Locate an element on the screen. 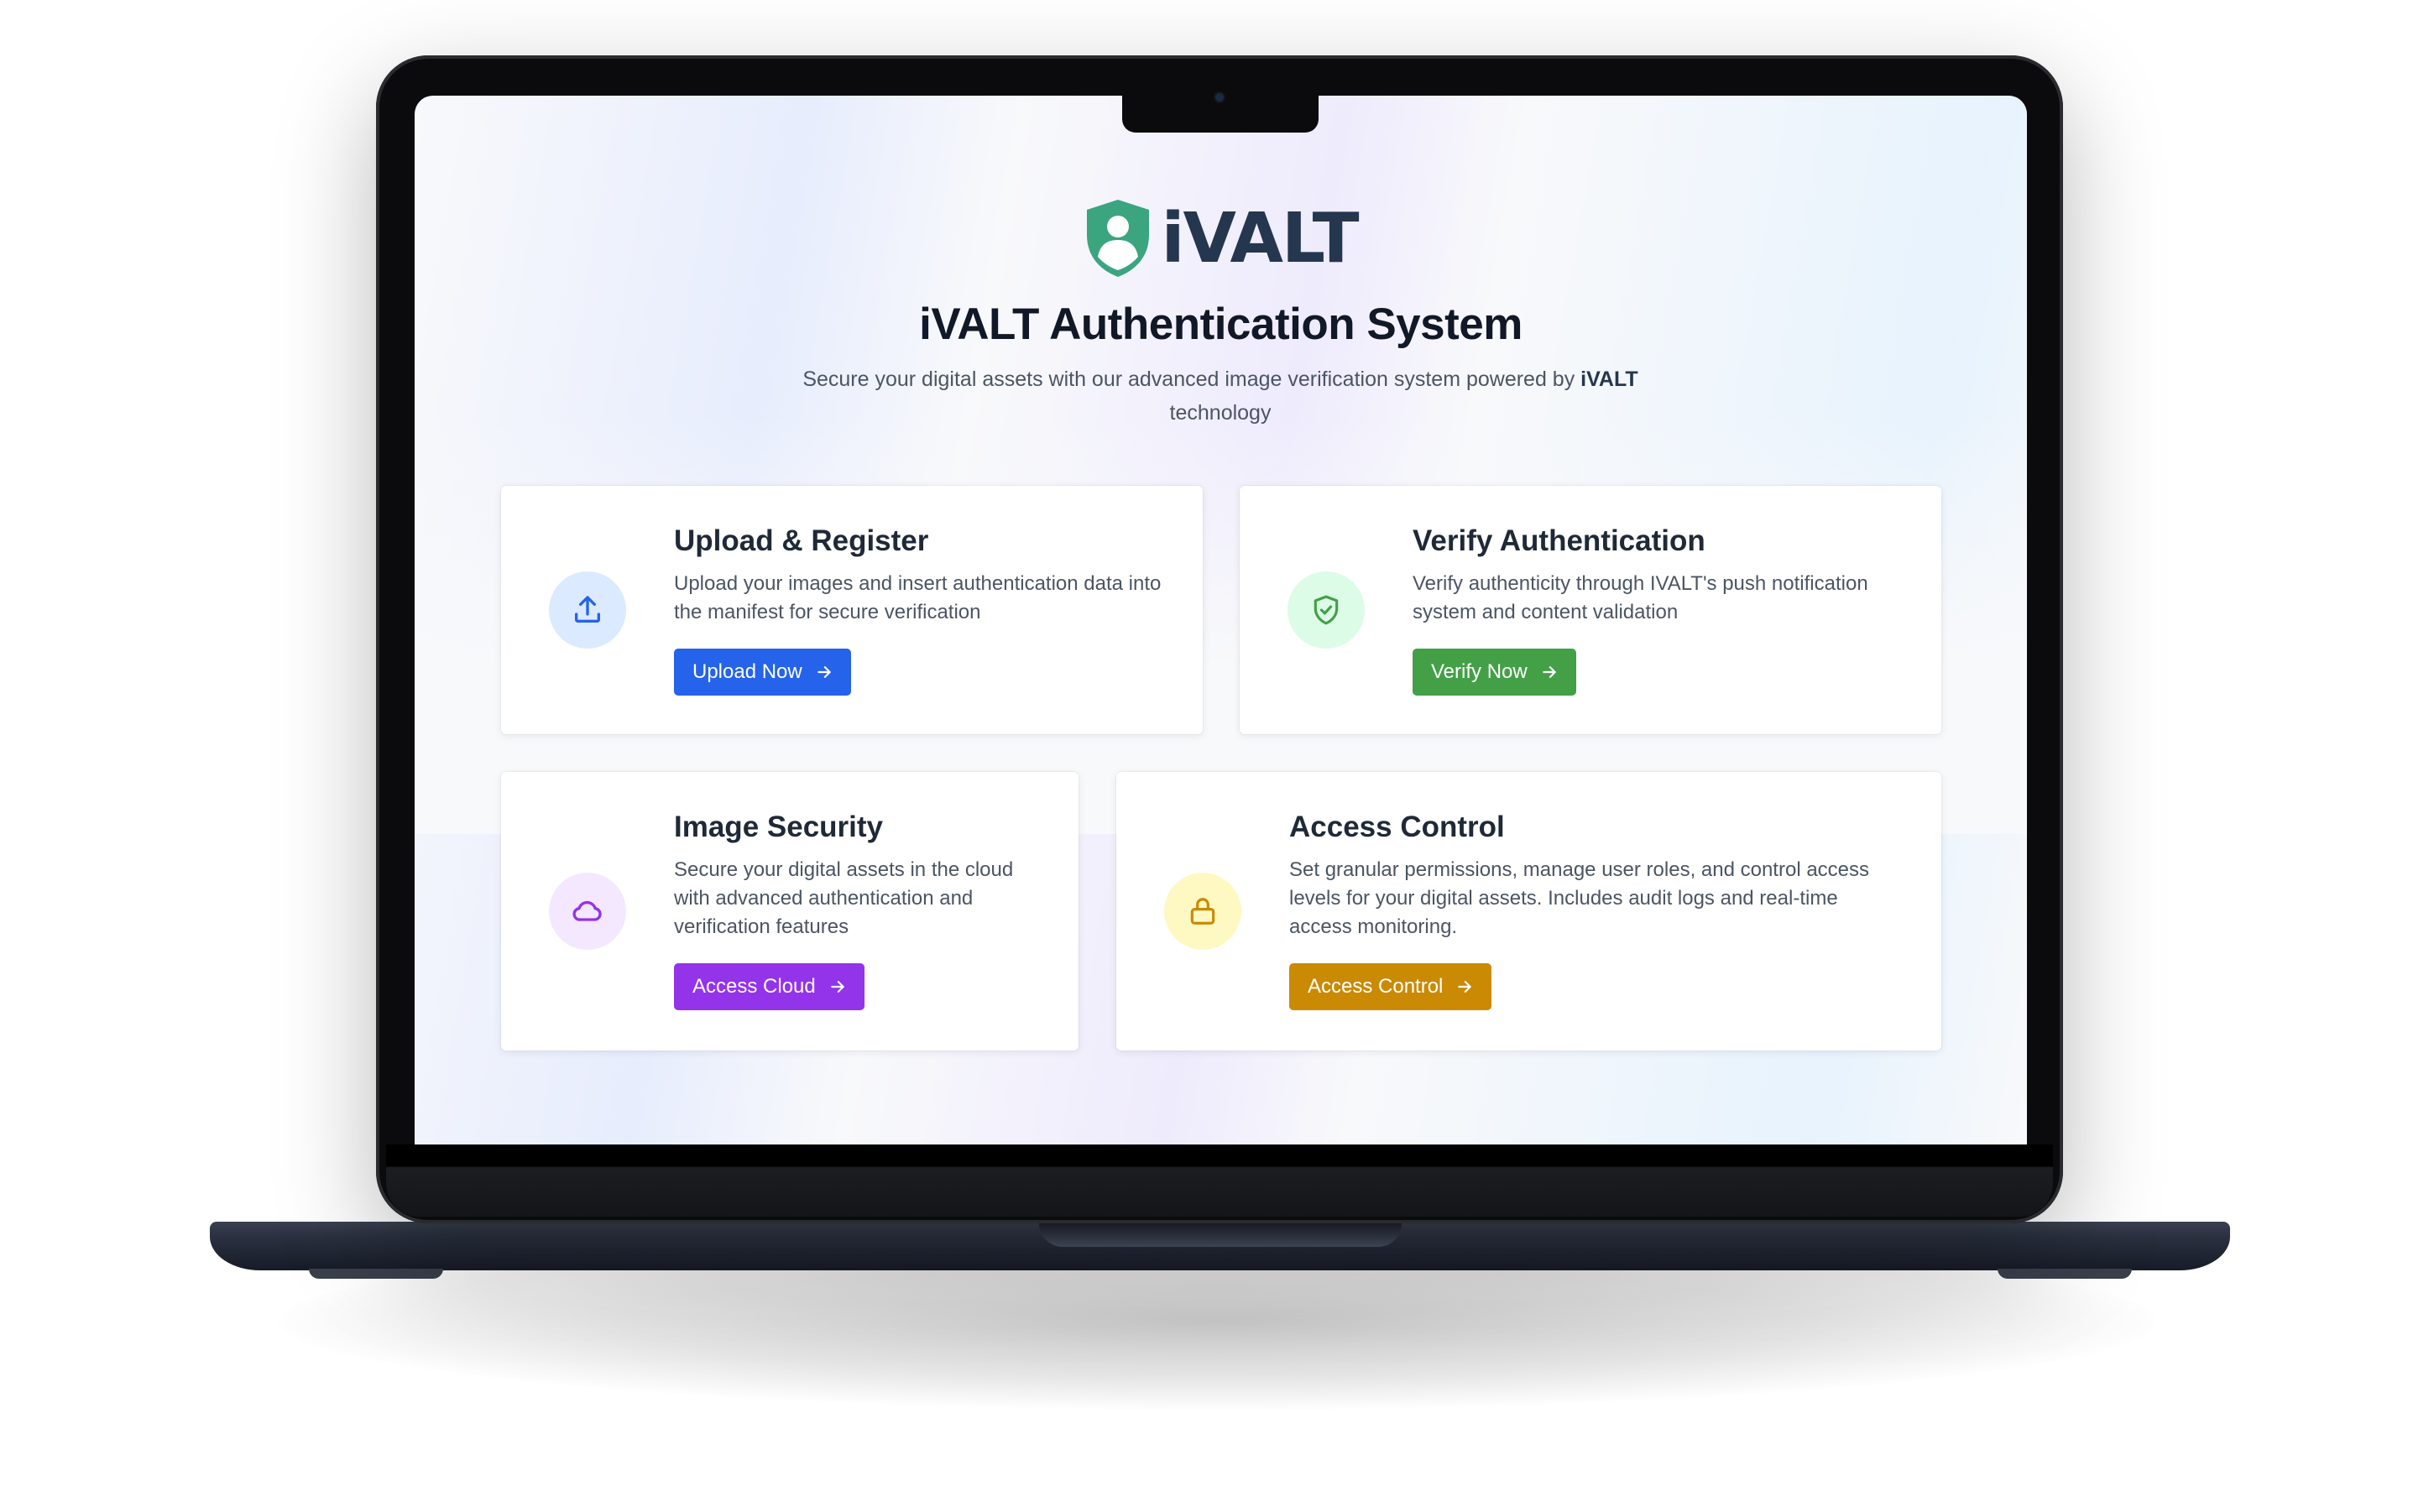  access-cloud-button: Access Cloud is located at coordinates (769, 987).